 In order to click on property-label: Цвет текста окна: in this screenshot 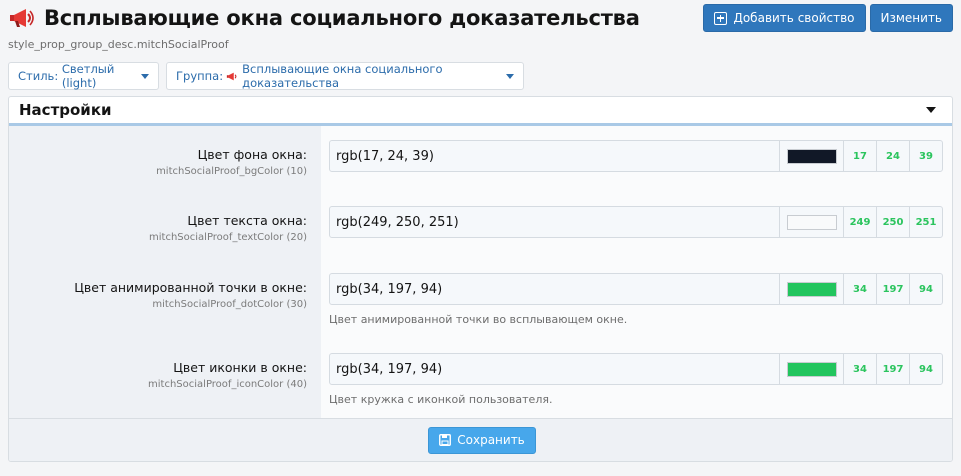, I will do `click(247, 220)`.